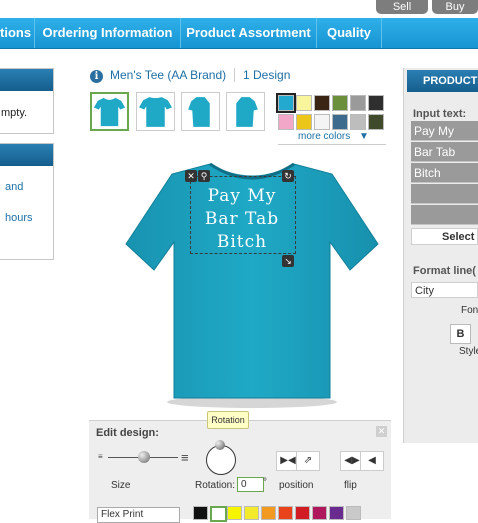 The width and height of the screenshot is (478, 523). I want to click on view-thumb-front, so click(109, 111).